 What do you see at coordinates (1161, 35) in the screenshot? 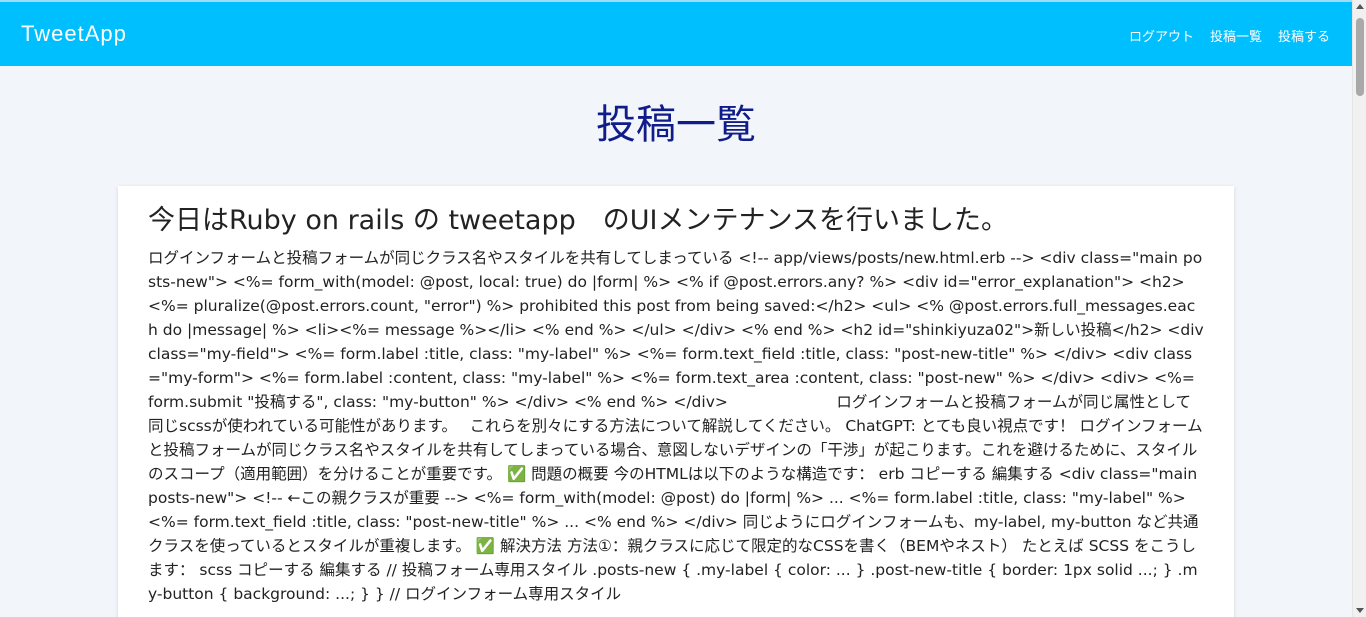
I see `nav-logout-link: ログアウト` at bounding box center [1161, 35].